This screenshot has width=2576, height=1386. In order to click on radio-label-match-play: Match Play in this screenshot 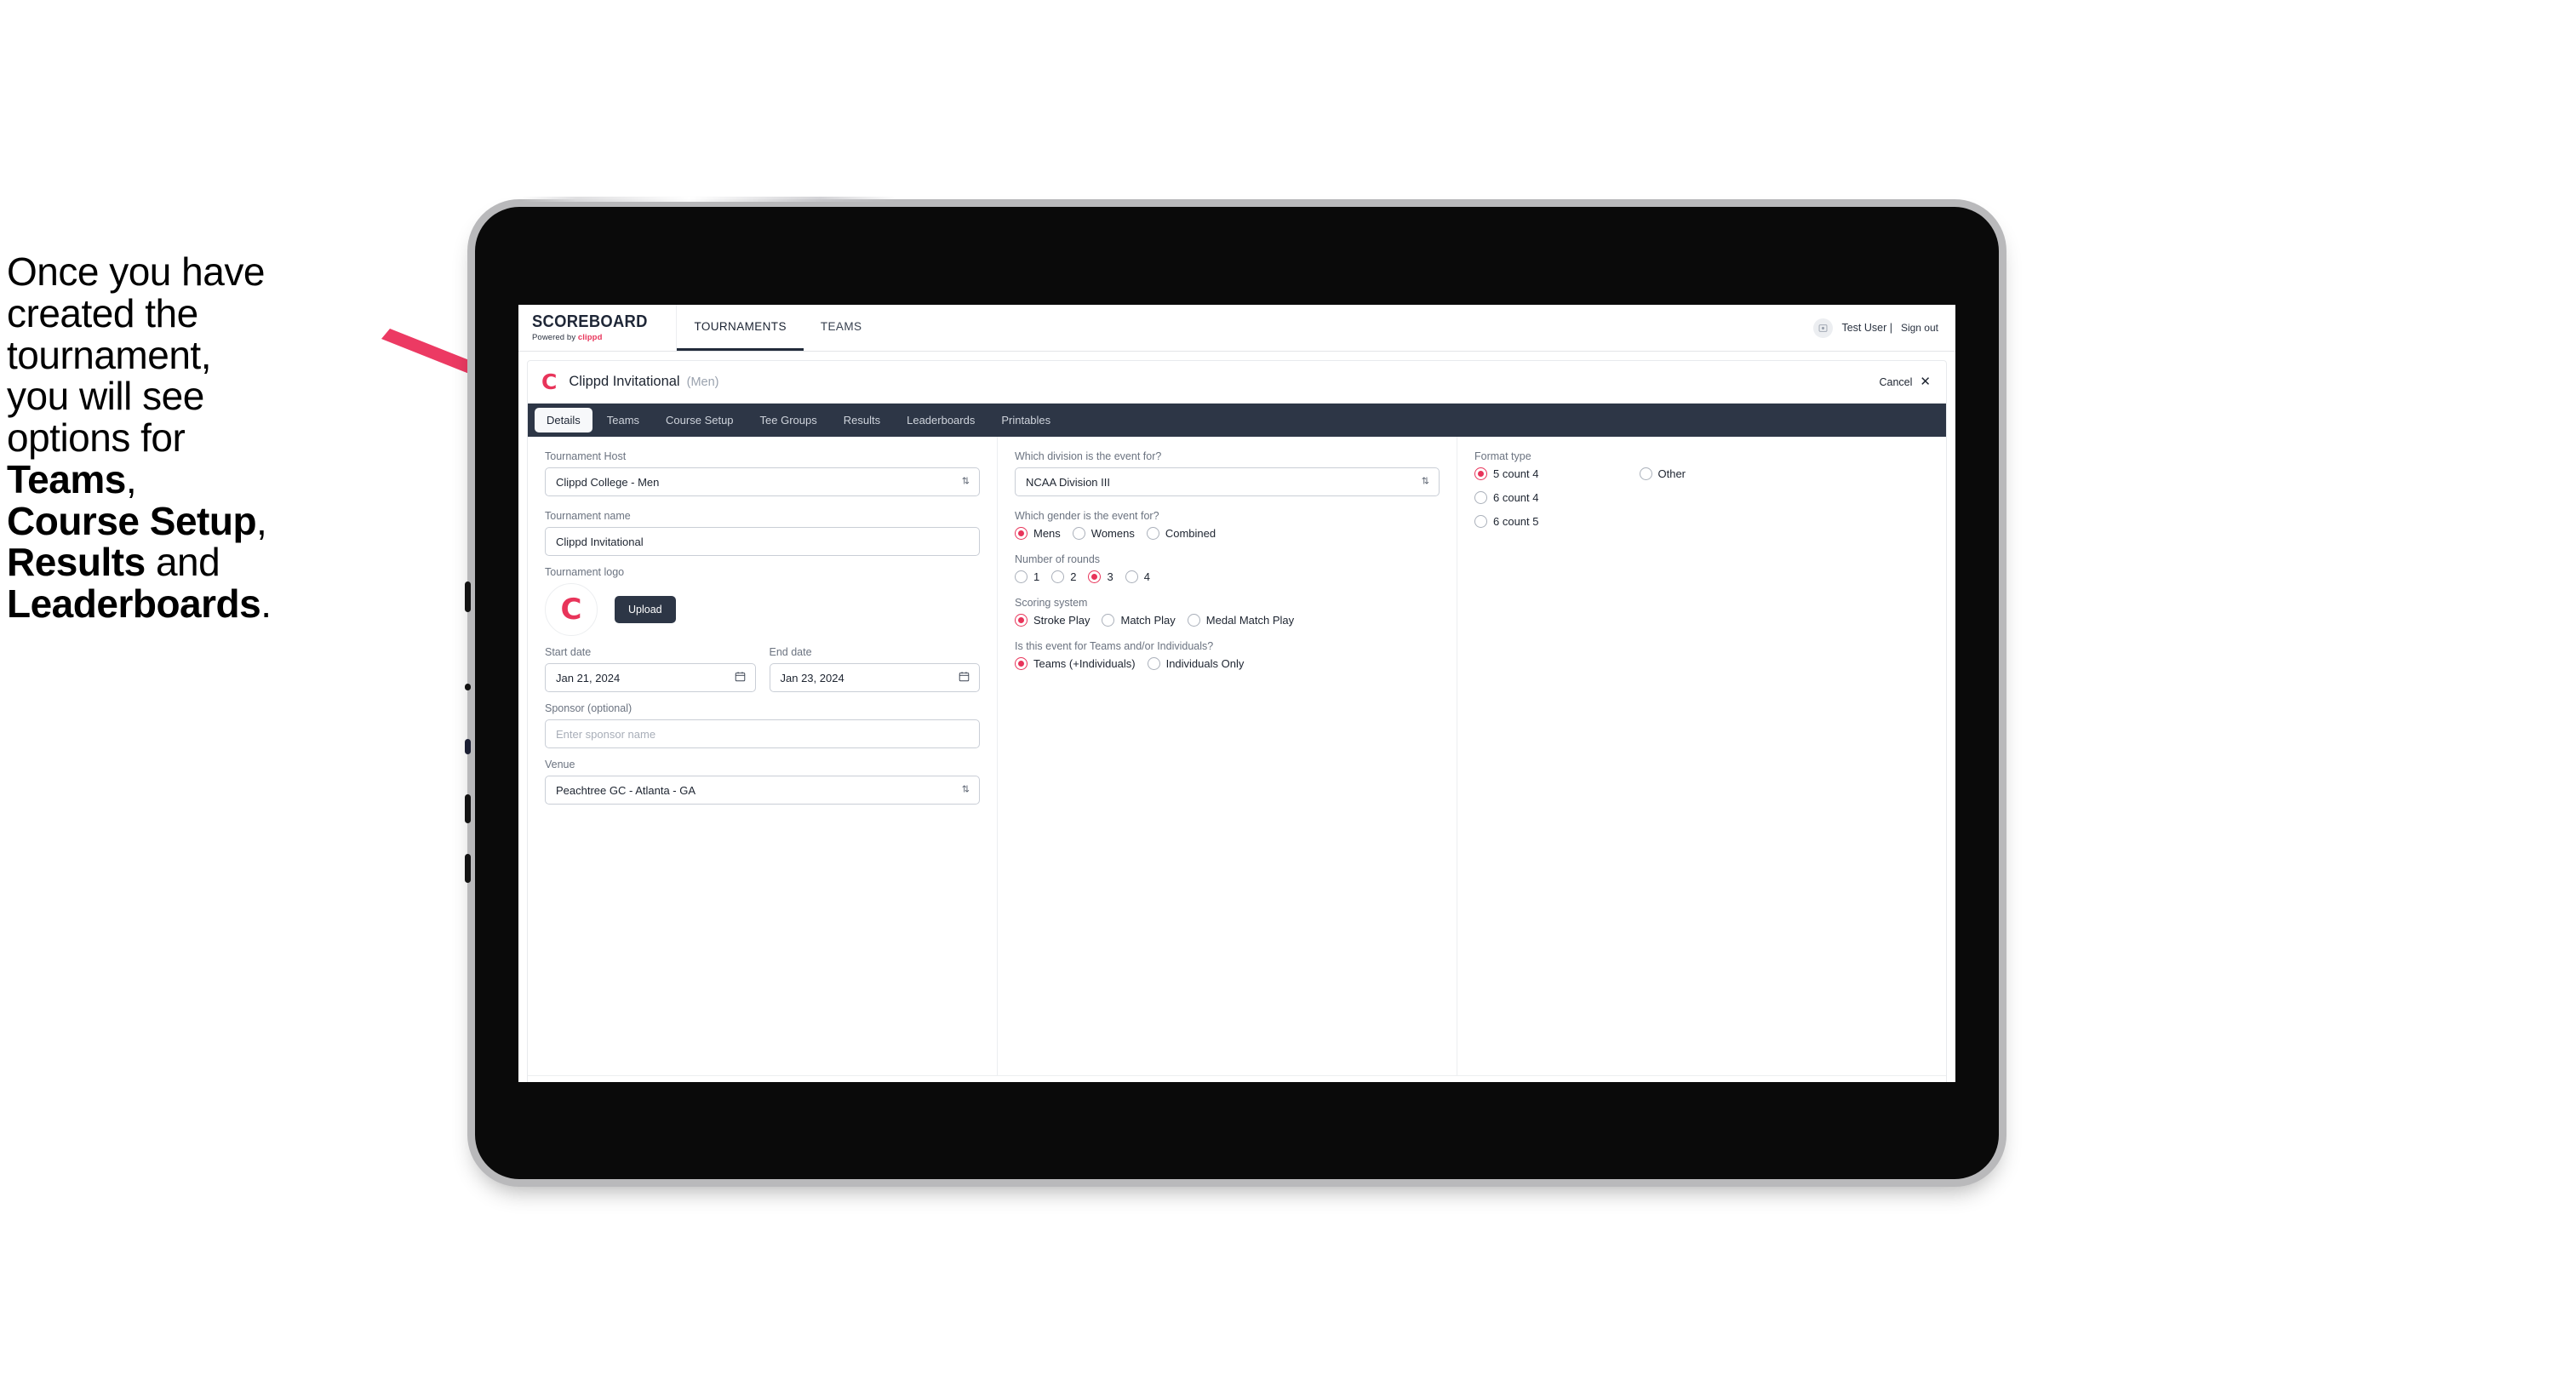, I will do `click(1148, 620)`.